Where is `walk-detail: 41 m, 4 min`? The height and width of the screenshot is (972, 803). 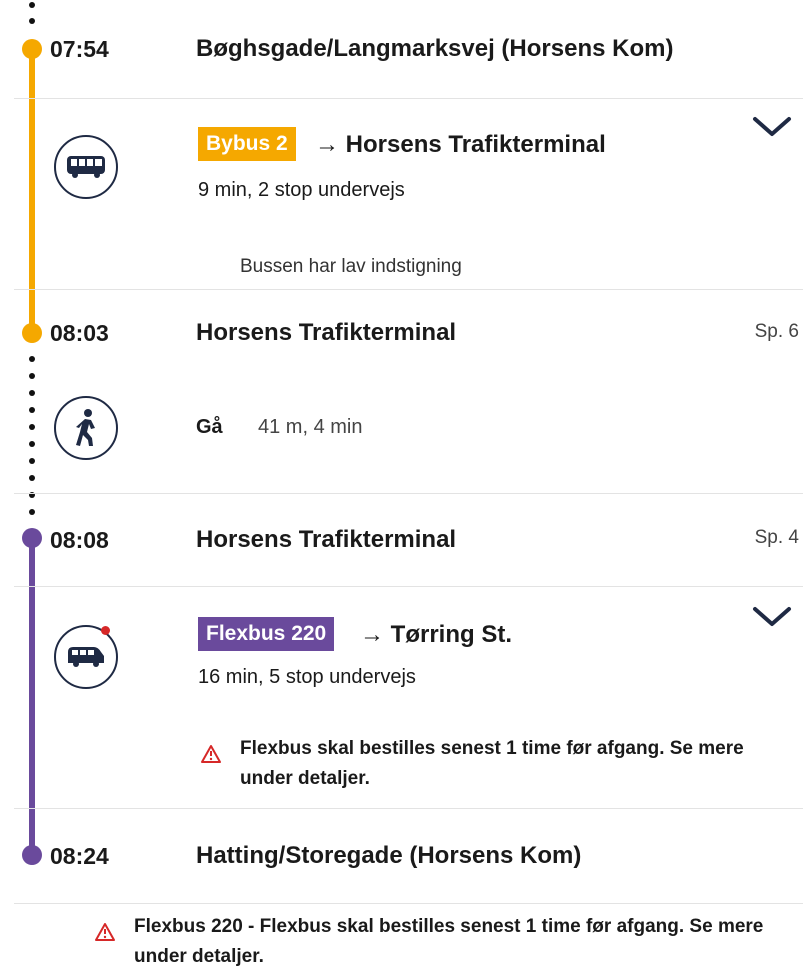
walk-detail: 41 m, 4 min is located at coordinates (310, 427).